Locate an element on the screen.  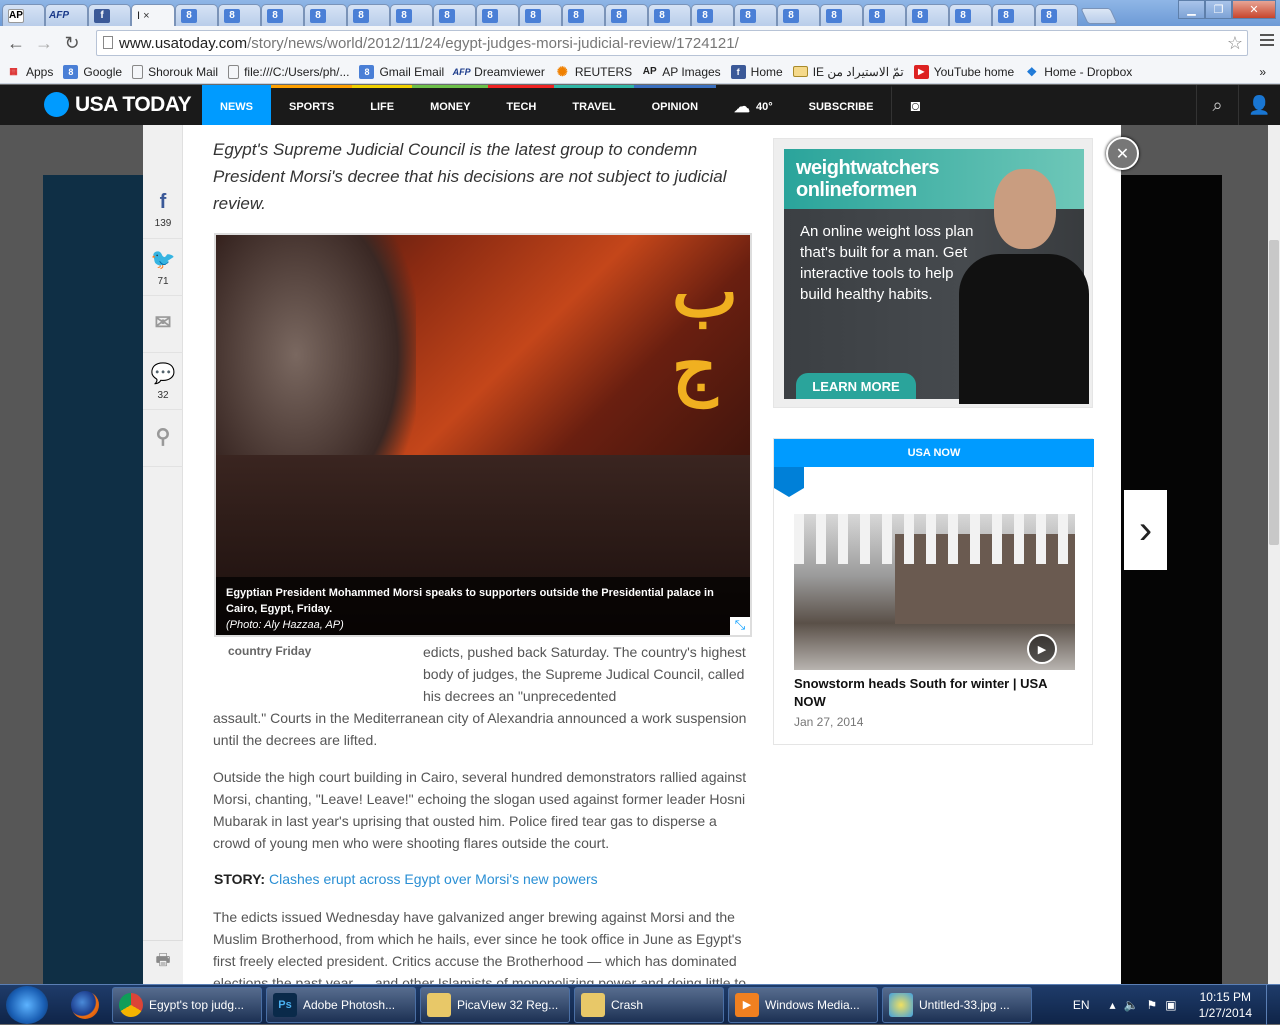
nav-life: LIFE is located at coordinates (382, 105).